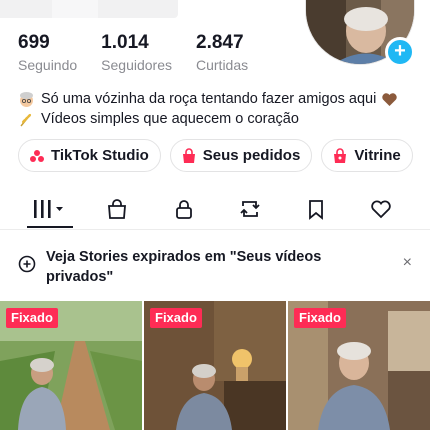 The width and height of the screenshot is (430, 430). Describe the element at coordinates (222, 65) in the screenshot. I see `stat-label: Curtidas` at that location.